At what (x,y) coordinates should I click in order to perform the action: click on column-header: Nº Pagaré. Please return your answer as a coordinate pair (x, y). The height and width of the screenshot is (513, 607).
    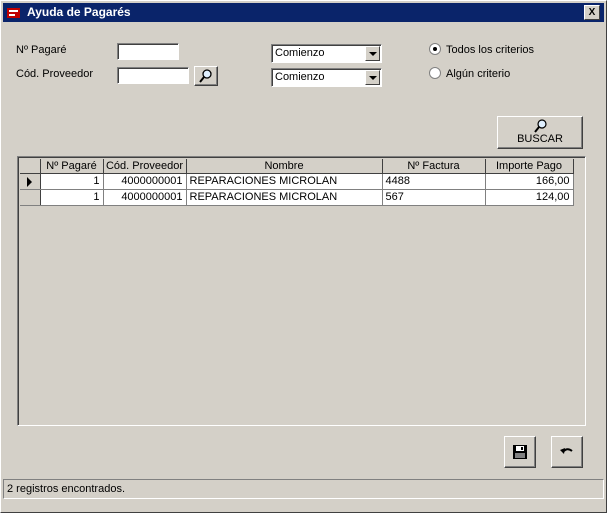
    Looking at the image, I should click on (72, 166).